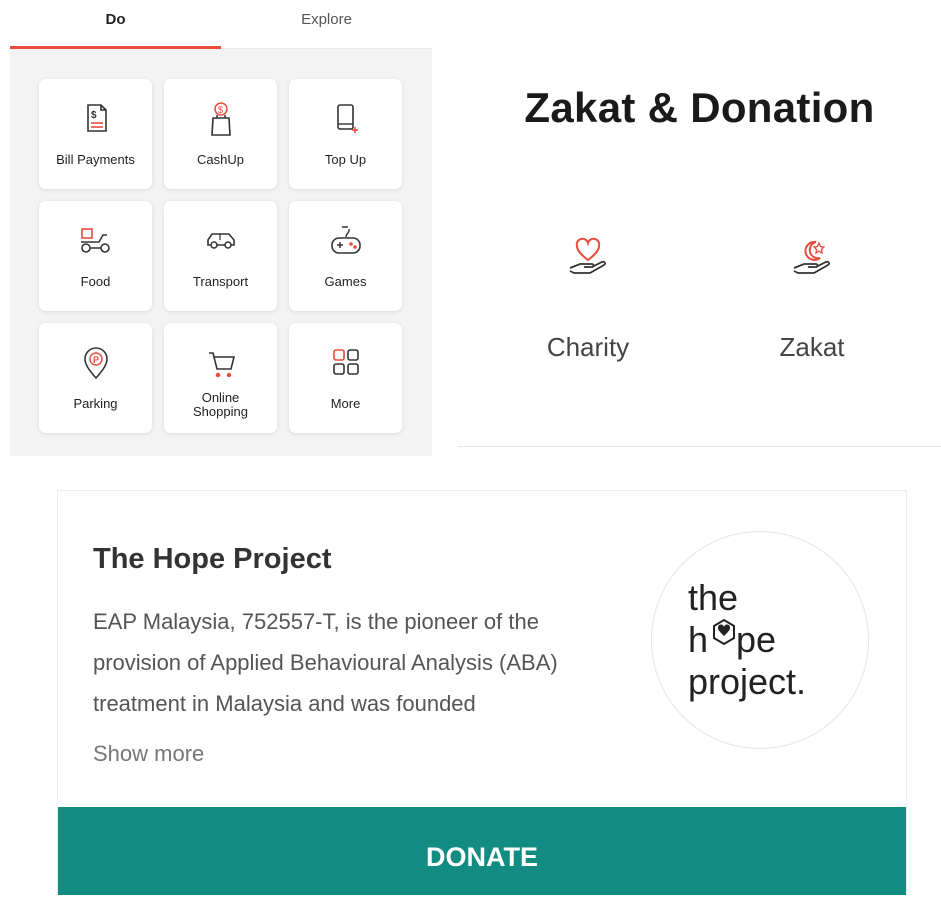 This screenshot has width=941, height=907. Describe the element at coordinates (220, 159) in the screenshot. I see `service-label: CashUp` at that location.